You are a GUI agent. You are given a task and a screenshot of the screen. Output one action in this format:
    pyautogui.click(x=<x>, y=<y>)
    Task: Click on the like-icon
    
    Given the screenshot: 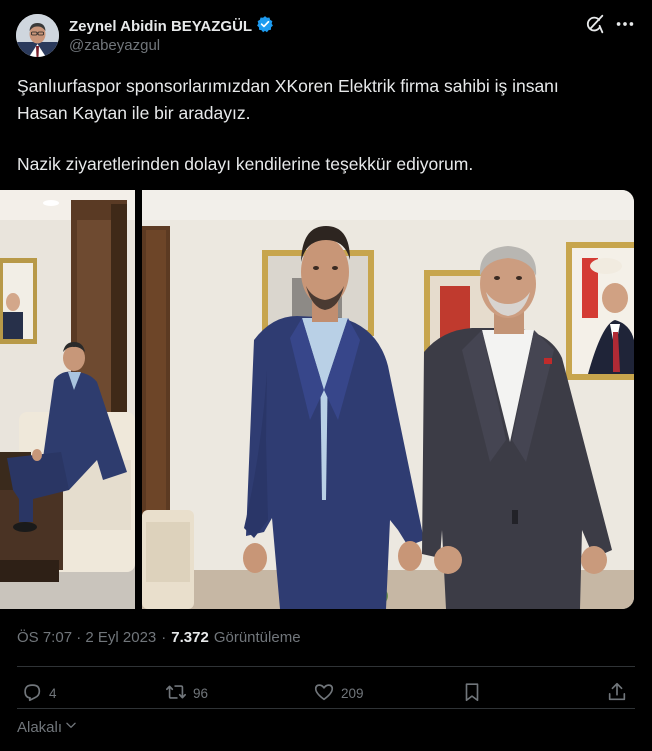 What is the action you would take?
    pyautogui.click(x=324, y=693)
    